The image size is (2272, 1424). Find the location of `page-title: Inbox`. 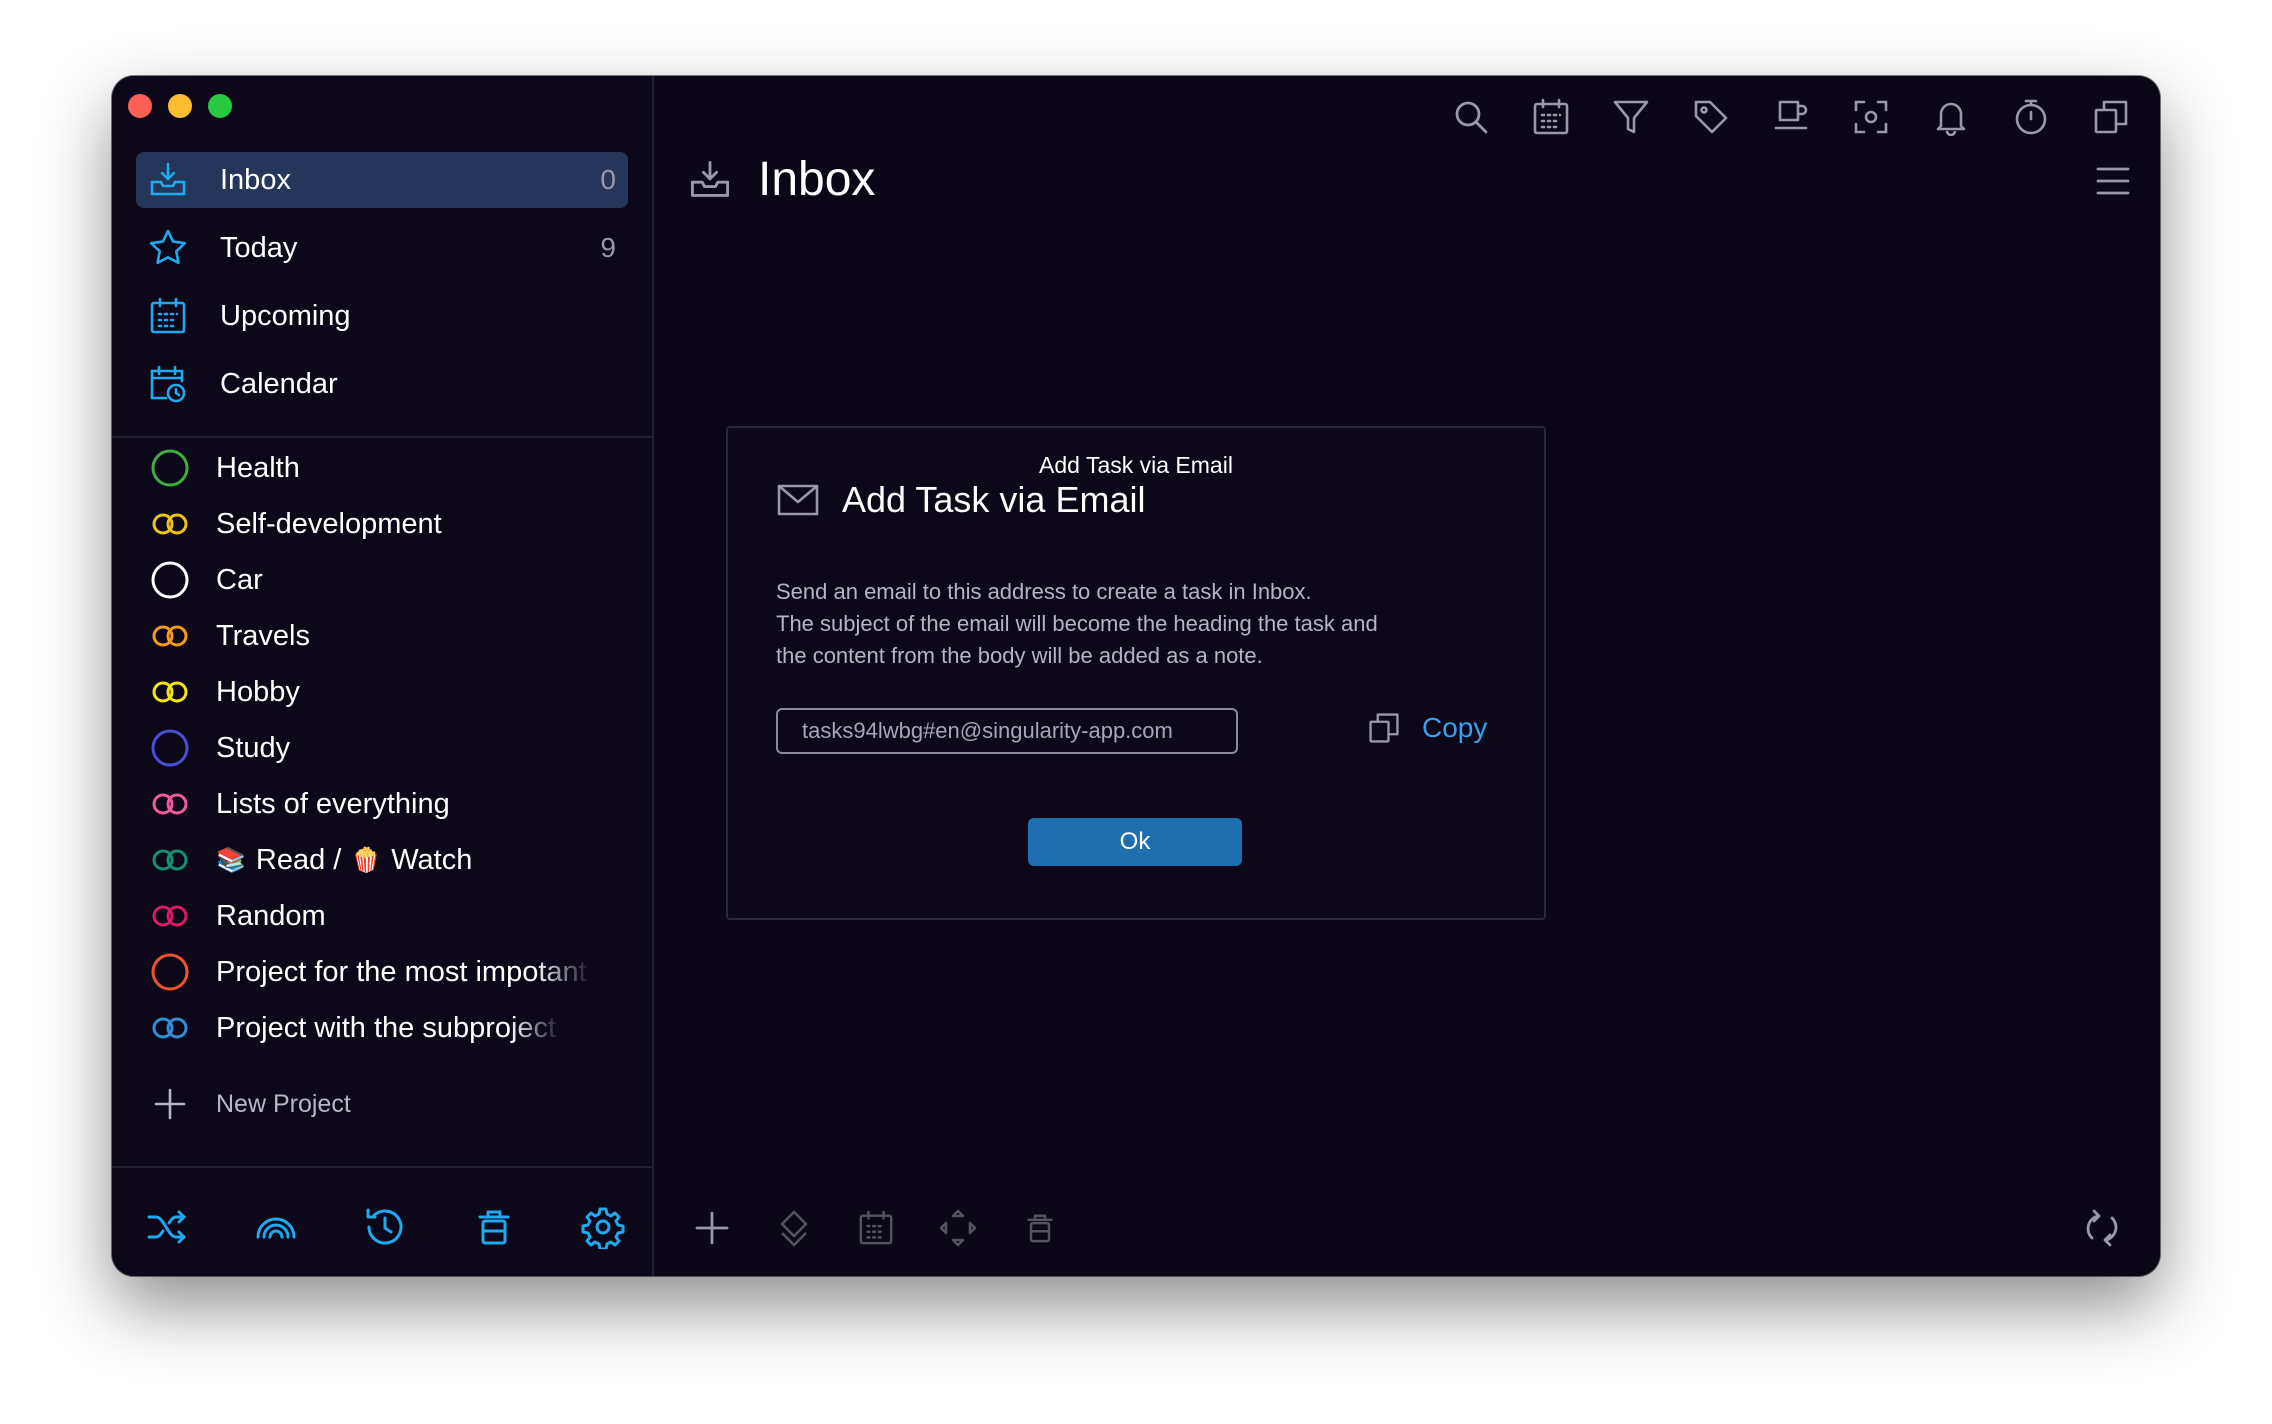

page-title: Inbox is located at coordinates (817, 179).